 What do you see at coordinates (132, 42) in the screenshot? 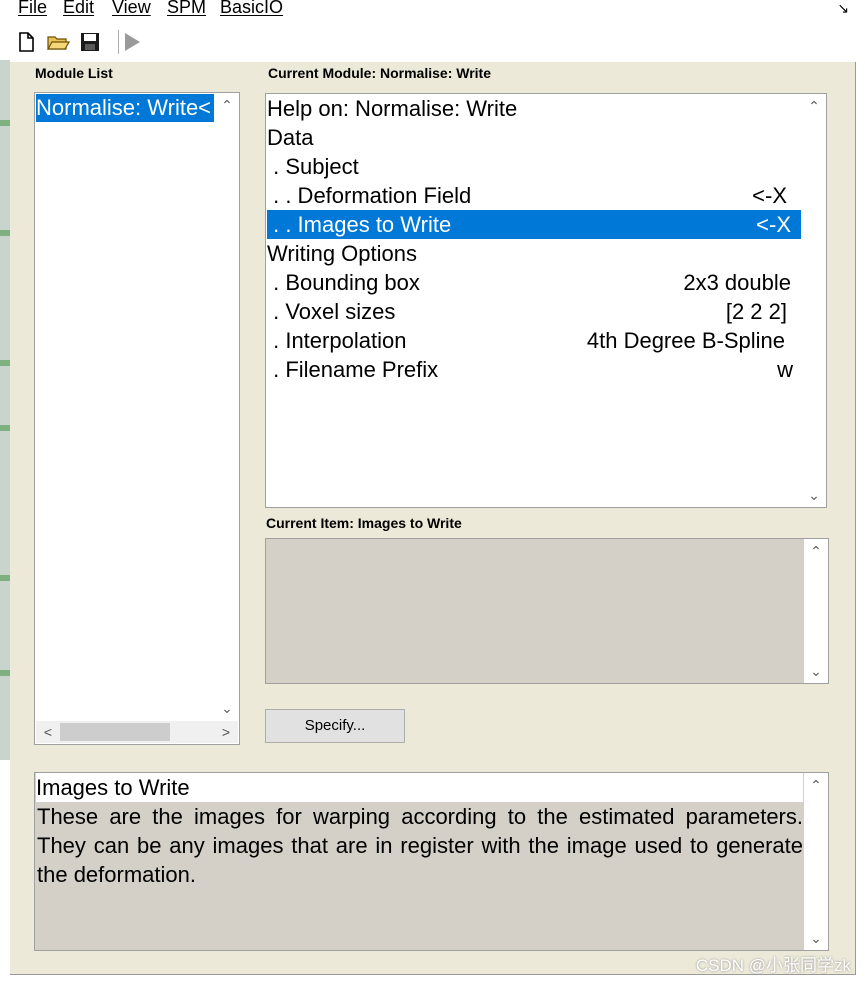
I see `run-icon` at bounding box center [132, 42].